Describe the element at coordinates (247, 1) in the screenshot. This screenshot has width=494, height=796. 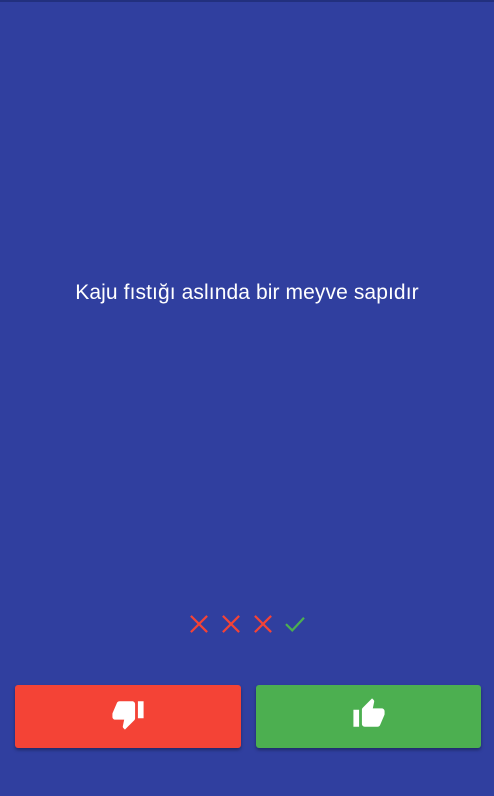
I see `status-bar-edge` at that location.